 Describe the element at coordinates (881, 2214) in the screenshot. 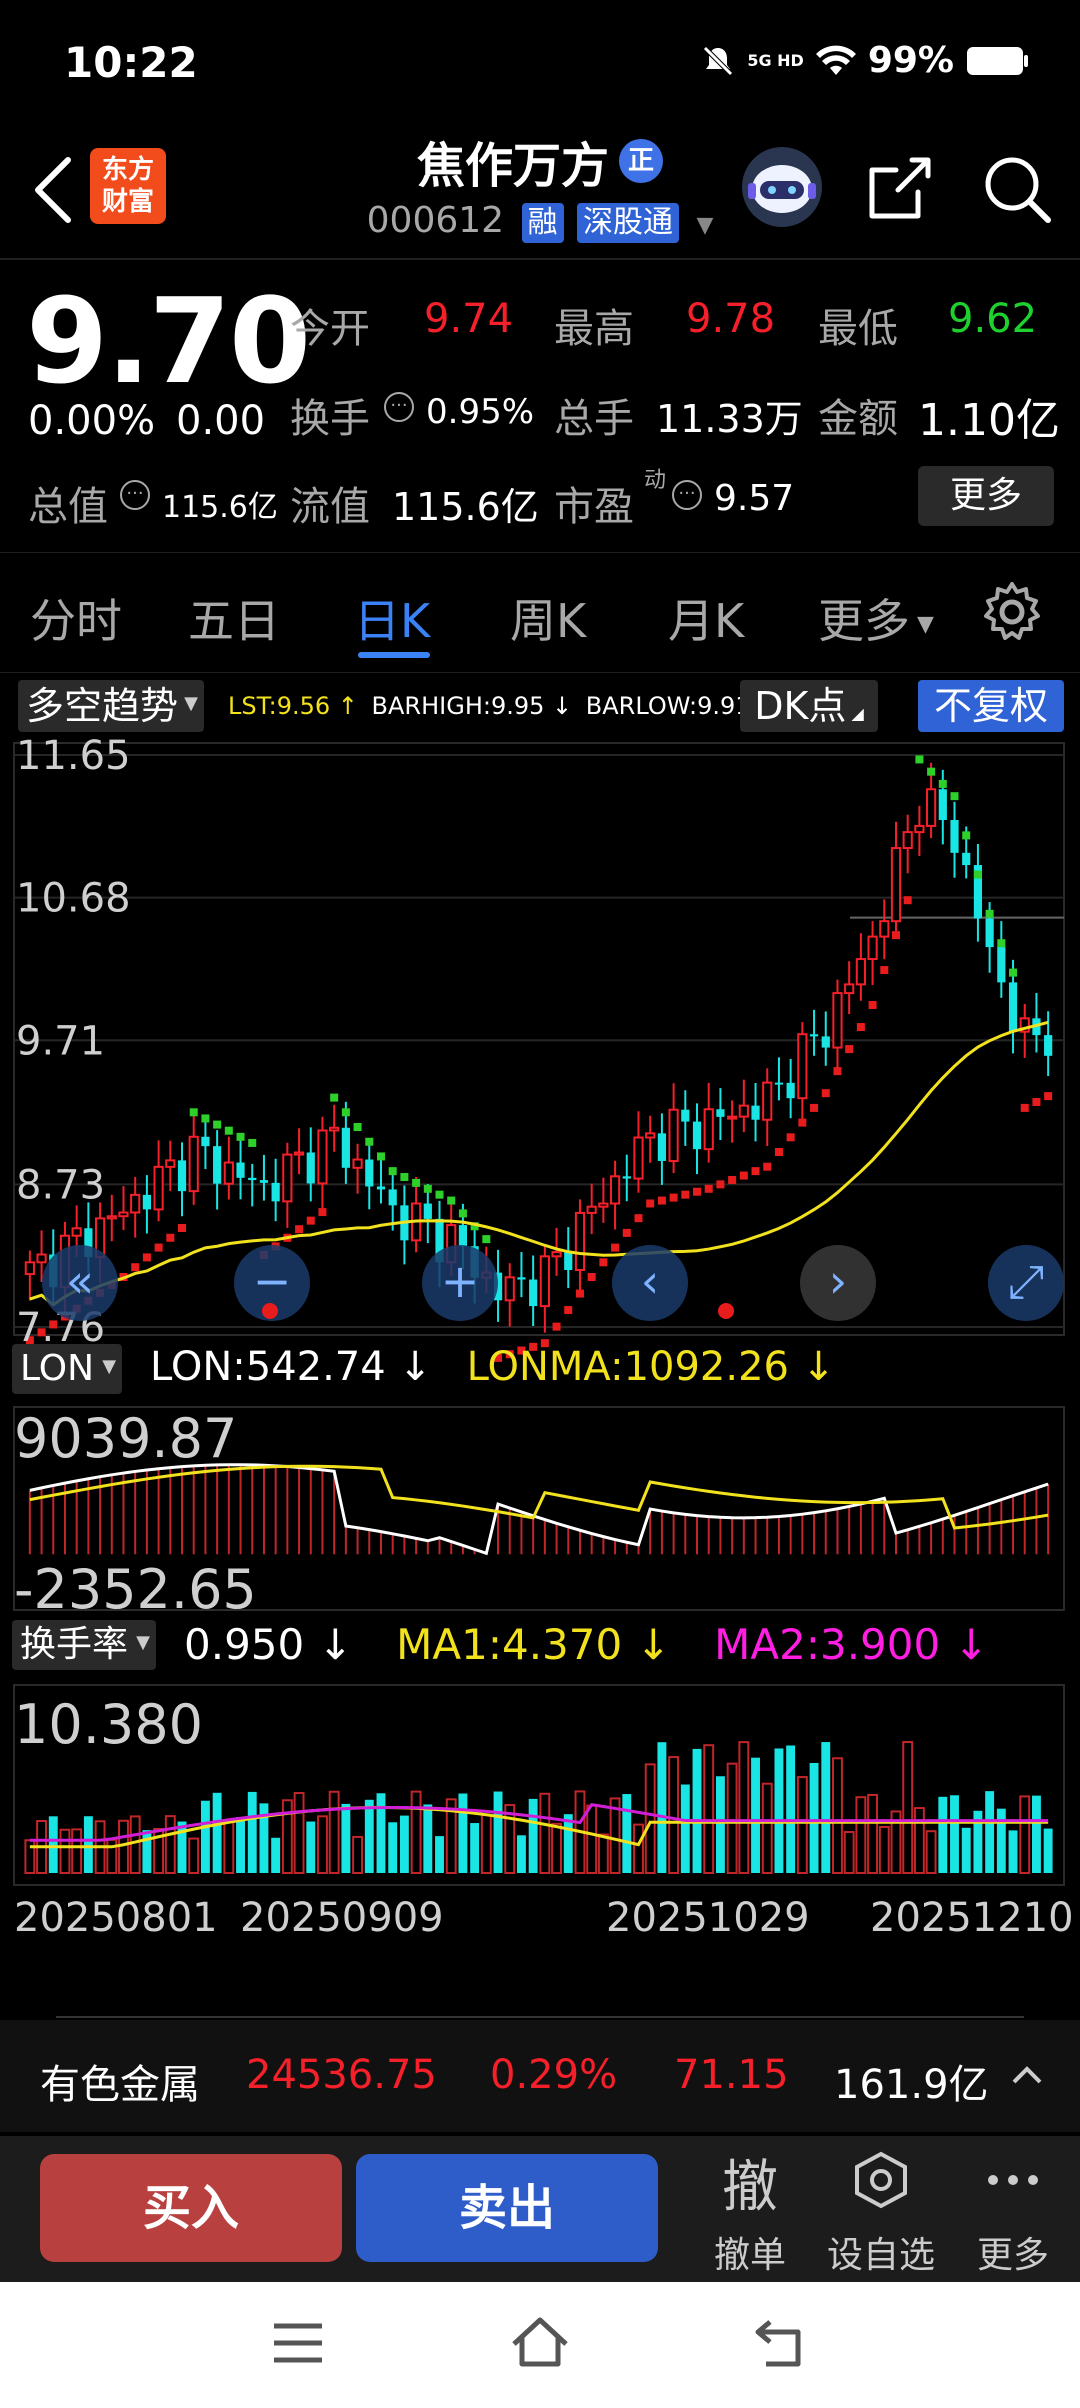

I see `add-watchlist-button: 设自选` at that location.